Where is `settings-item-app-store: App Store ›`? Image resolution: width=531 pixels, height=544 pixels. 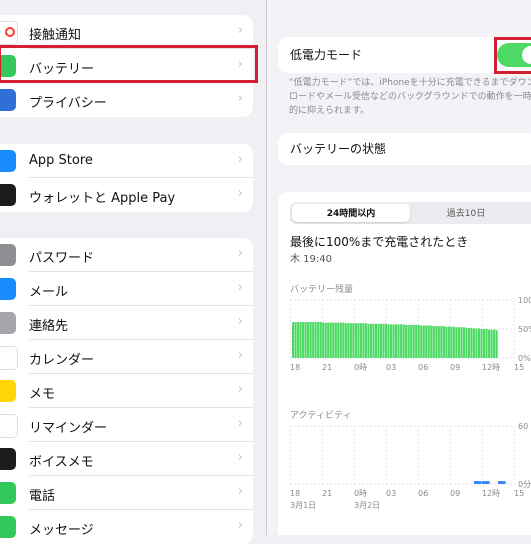
settings-item-app-store: App Store › is located at coordinates (126, 161).